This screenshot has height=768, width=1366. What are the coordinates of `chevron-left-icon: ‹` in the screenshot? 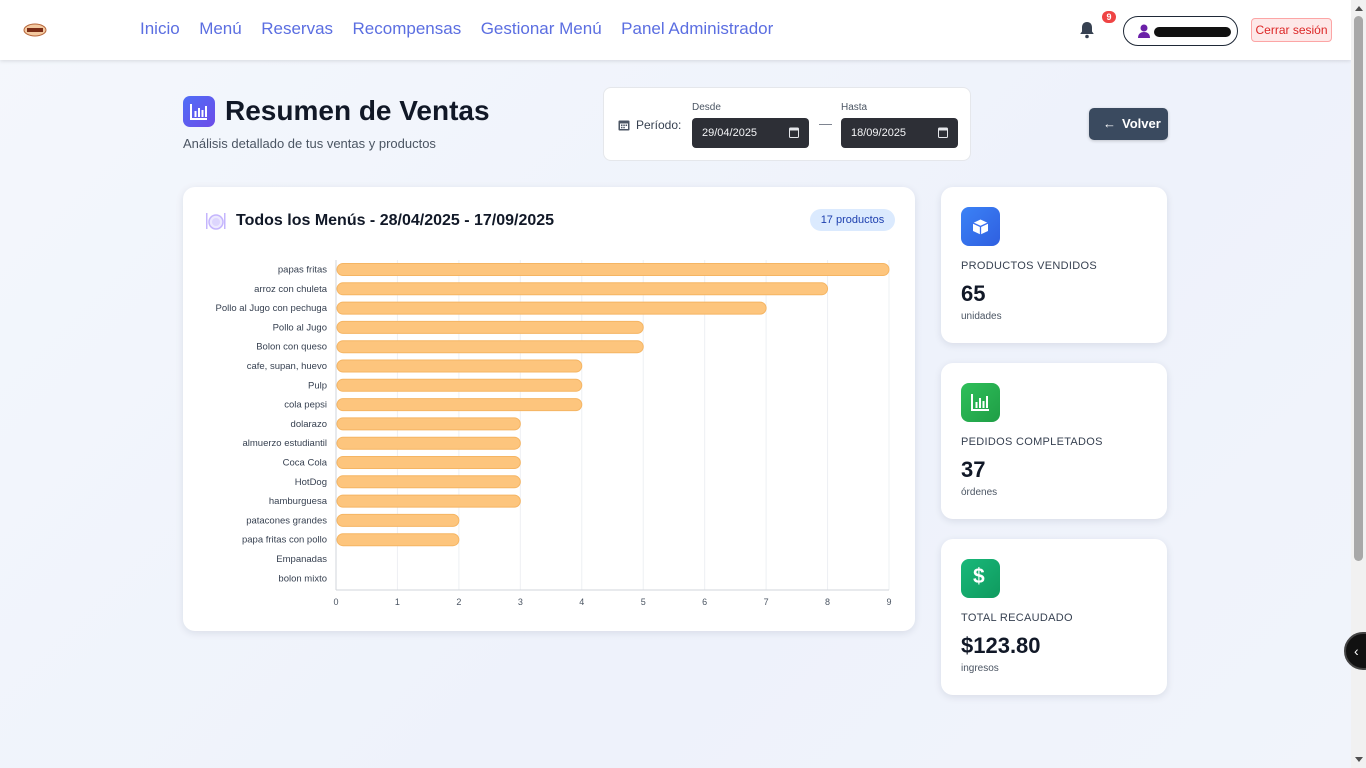 It's located at (1356, 651).